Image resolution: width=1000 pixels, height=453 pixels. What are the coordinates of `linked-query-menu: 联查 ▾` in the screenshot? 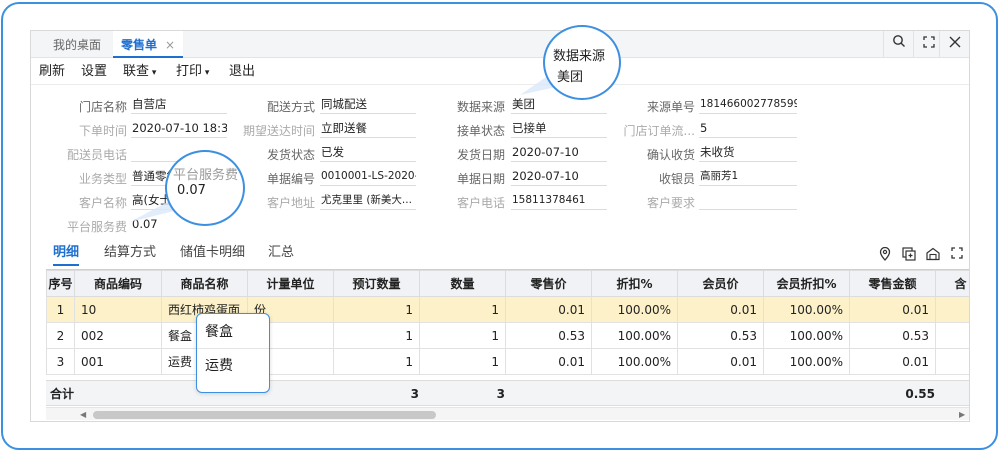 It's located at (139, 72).